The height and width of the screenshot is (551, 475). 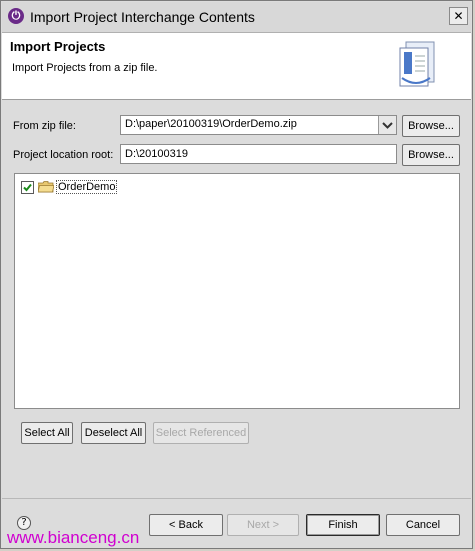 What do you see at coordinates (46, 187) in the screenshot?
I see `project-folder-icon` at bounding box center [46, 187].